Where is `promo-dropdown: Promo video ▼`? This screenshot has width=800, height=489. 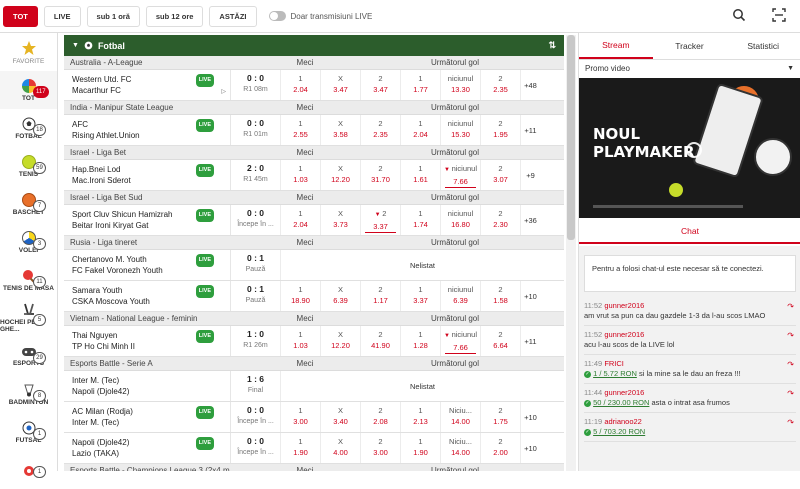
promo-dropdown: Promo video ▼ is located at coordinates (689, 68).